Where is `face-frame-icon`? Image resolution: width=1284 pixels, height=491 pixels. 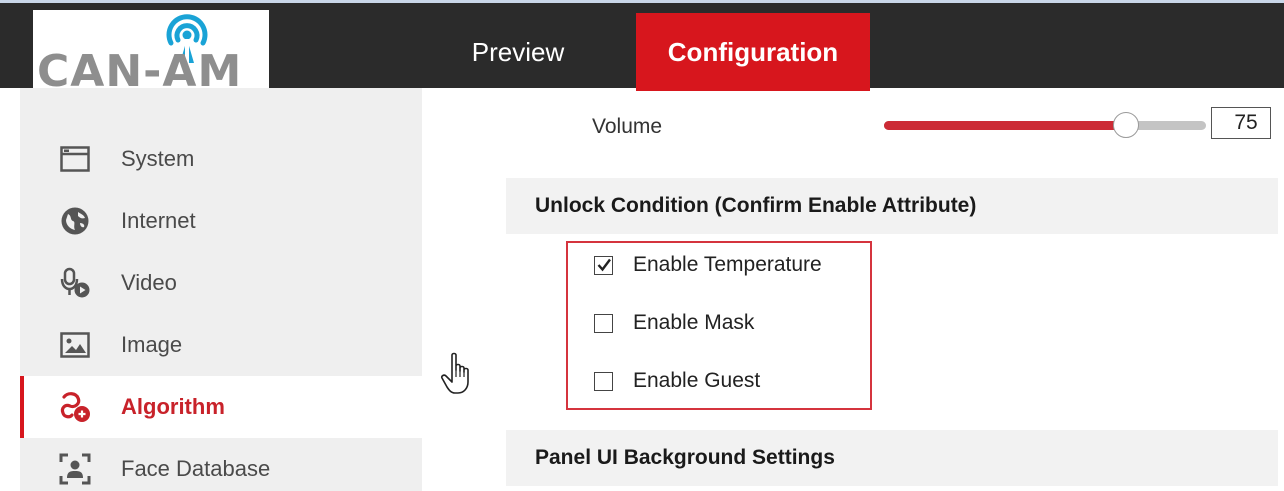
face-frame-icon is located at coordinates (75, 469).